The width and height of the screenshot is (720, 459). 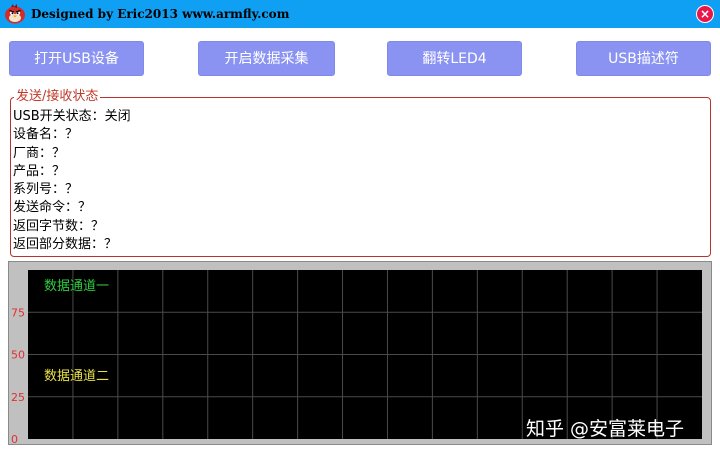 I want to click on y-tick-label: 50, so click(x=18, y=355).